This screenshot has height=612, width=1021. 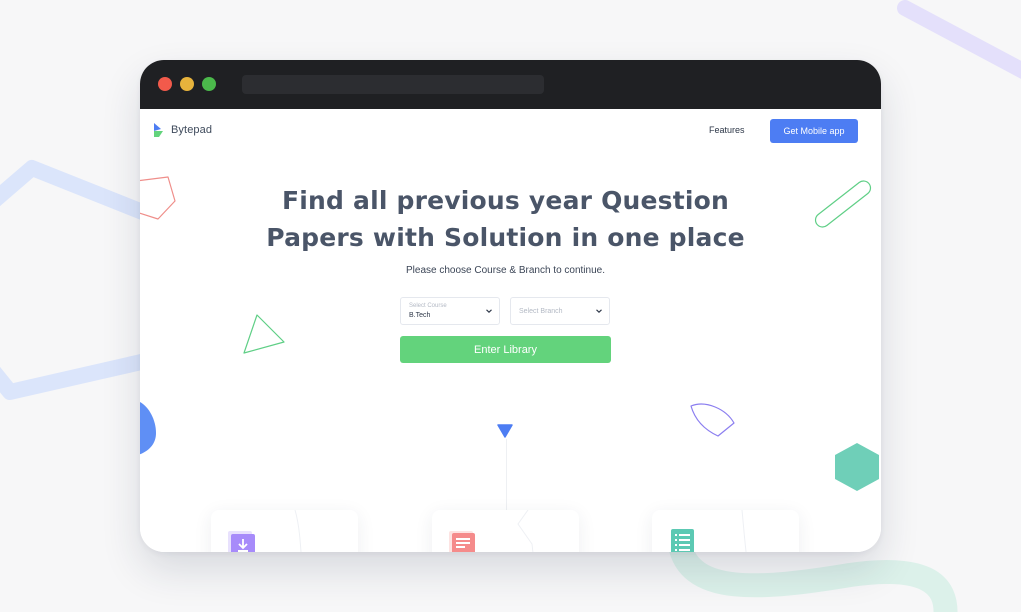 I want to click on brand-logo: Bytepad, so click(x=182, y=130).